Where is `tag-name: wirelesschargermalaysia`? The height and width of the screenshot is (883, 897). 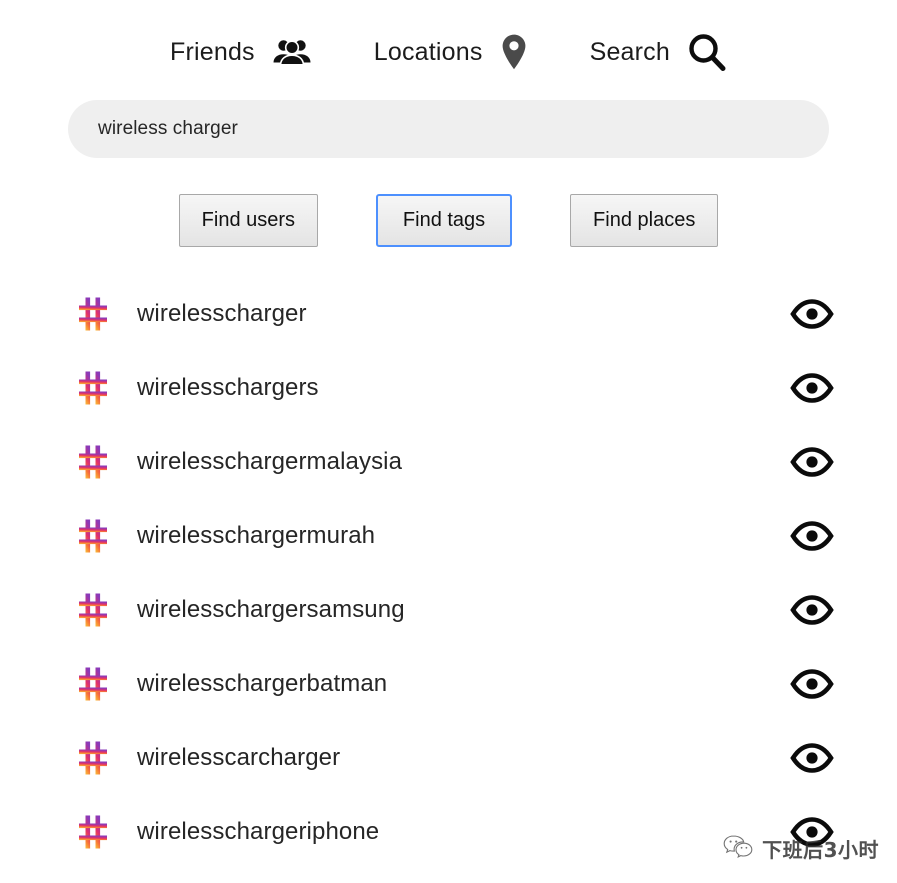
tag-name: wirelesschargermalaysia is located at coordinates (270, 461).